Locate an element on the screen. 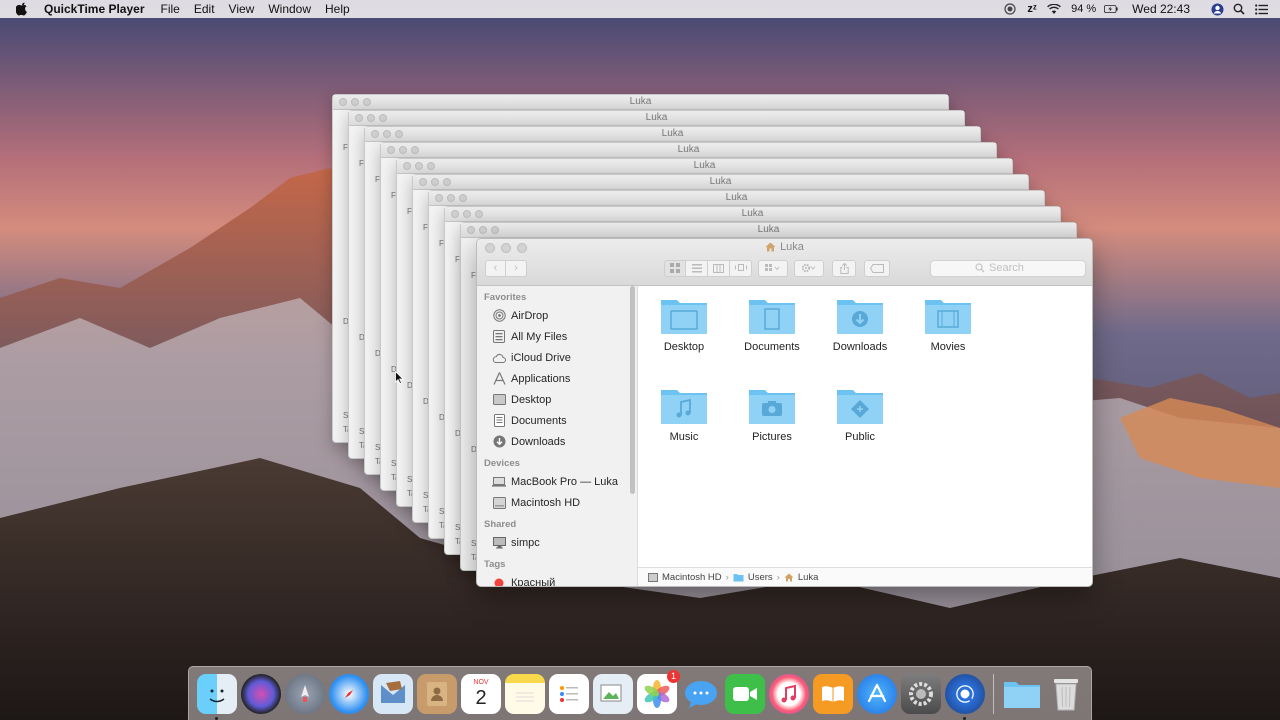 This screenshot has width=1280, height=720. sidebar-item-all-my-files: All My Files is located at coordinates (557, 336).